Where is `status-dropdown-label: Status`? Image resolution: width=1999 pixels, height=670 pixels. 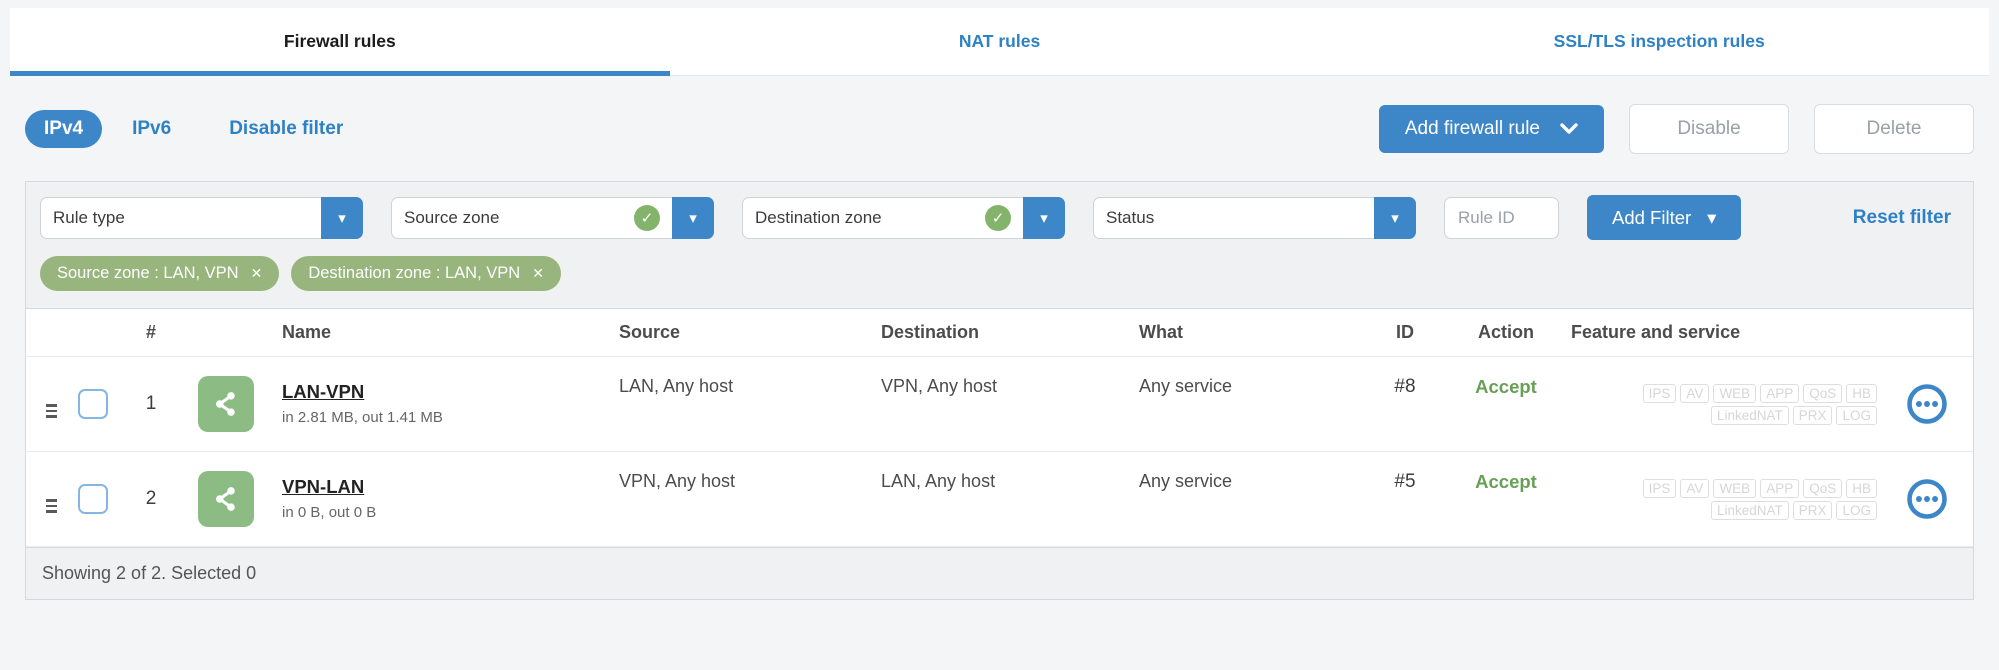 status-dropdown-label: Status is located at coordinates (1233, 217).